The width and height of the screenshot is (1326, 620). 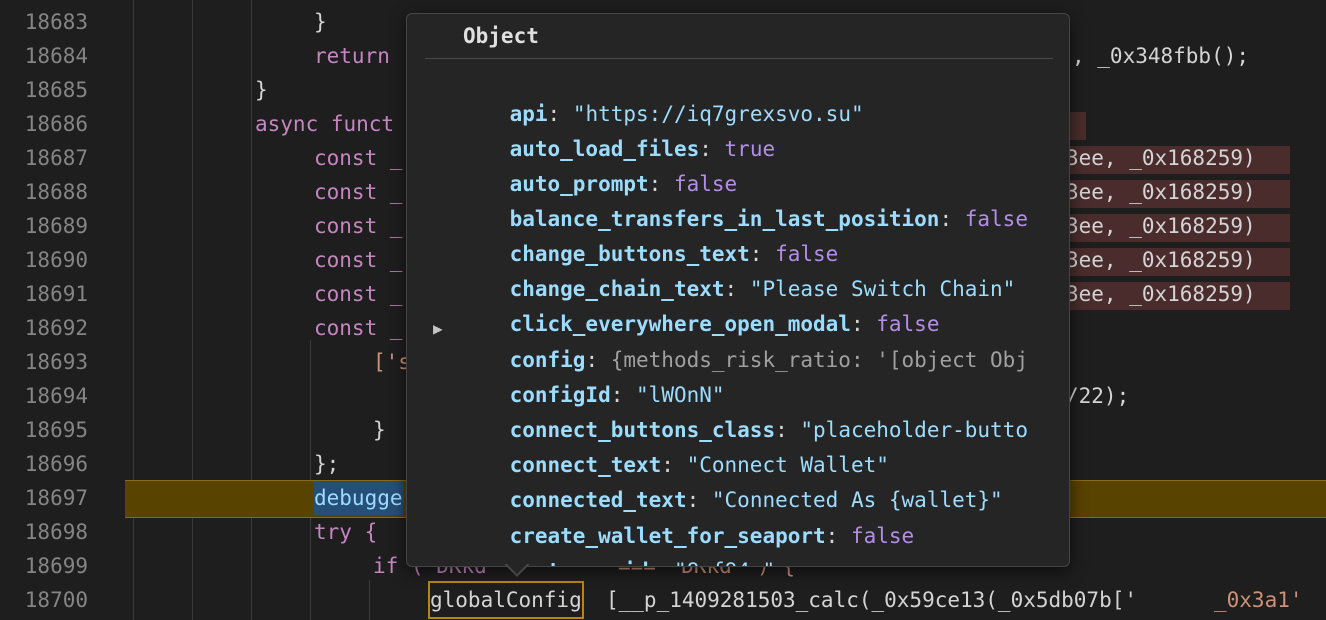 What do you see at coordinates (352, 56) in the screenshot?
I see `code-token: return` at bounding box center [352, 56].